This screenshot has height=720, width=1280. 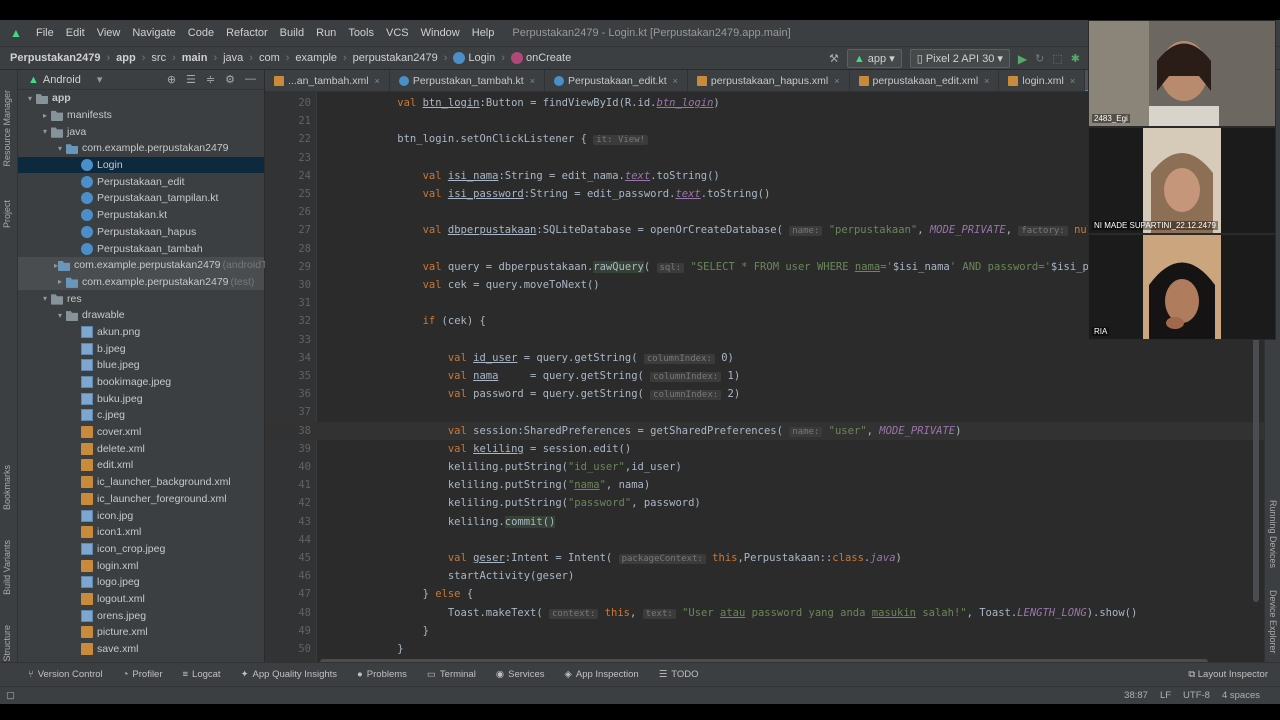 I want to click on breadcrumb-src: src, so click(x=158, y=58).